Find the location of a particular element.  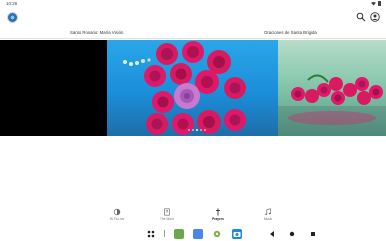

music-note-icon is located at coordinates (268, 212).